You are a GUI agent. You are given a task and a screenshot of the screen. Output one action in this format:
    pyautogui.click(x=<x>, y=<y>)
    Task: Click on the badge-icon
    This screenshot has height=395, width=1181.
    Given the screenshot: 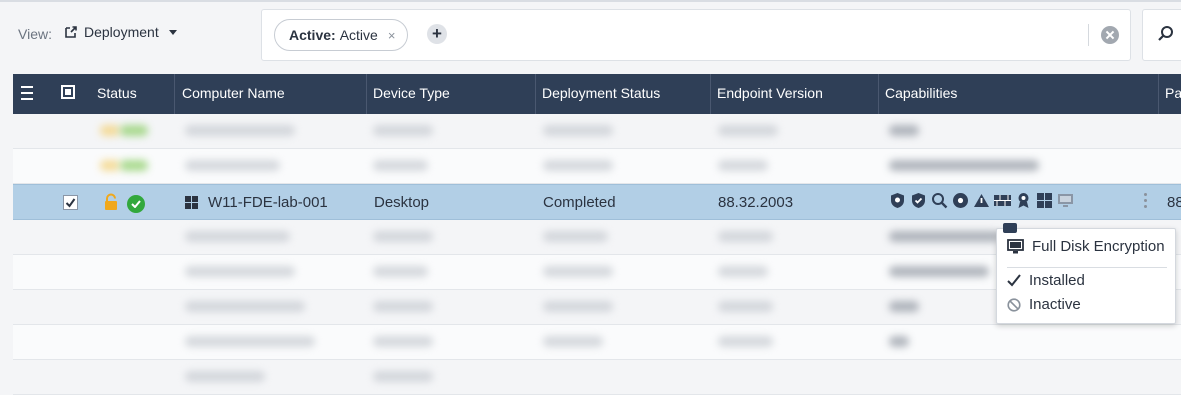 What is the action you would take?
    pyautogui.click(x=1023, y=200)
    